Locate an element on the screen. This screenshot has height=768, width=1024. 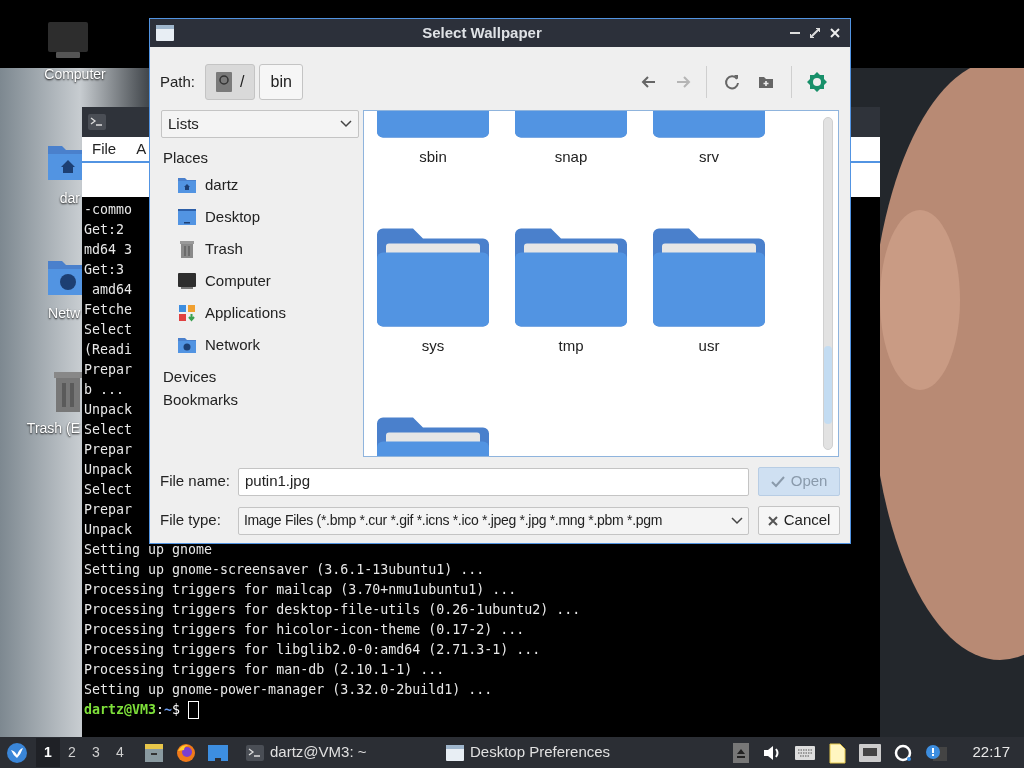
check-icon is located at coordinates (777, 481).